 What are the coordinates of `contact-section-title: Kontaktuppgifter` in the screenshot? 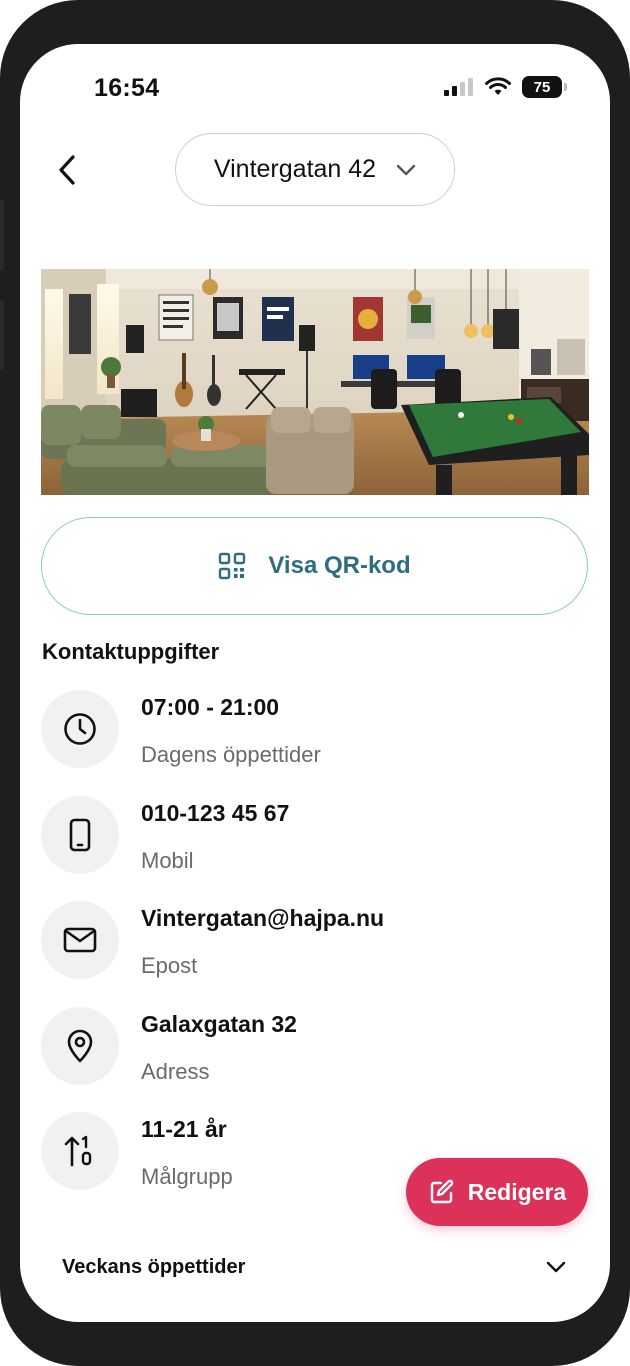 It's located at (131, 651).